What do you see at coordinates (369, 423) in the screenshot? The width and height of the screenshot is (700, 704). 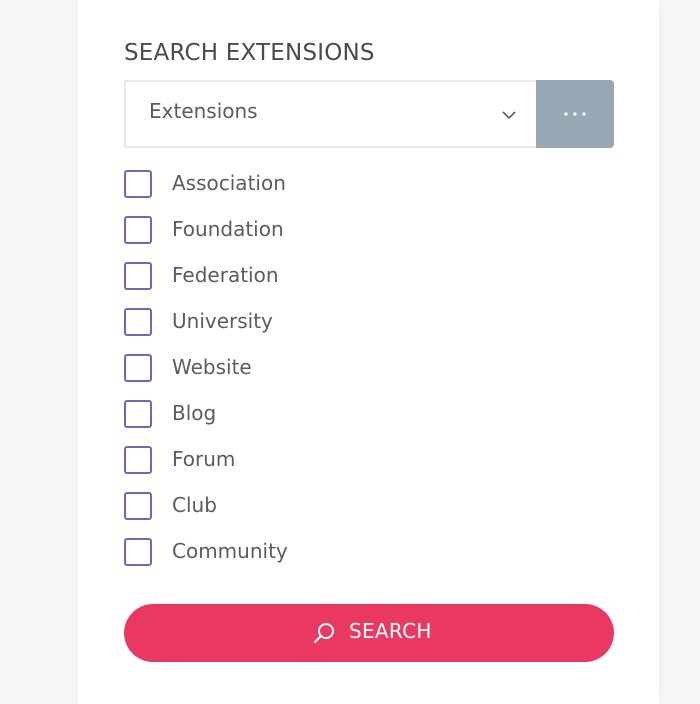 I see `option-blog: Blog` at bounding box center [369, 423].